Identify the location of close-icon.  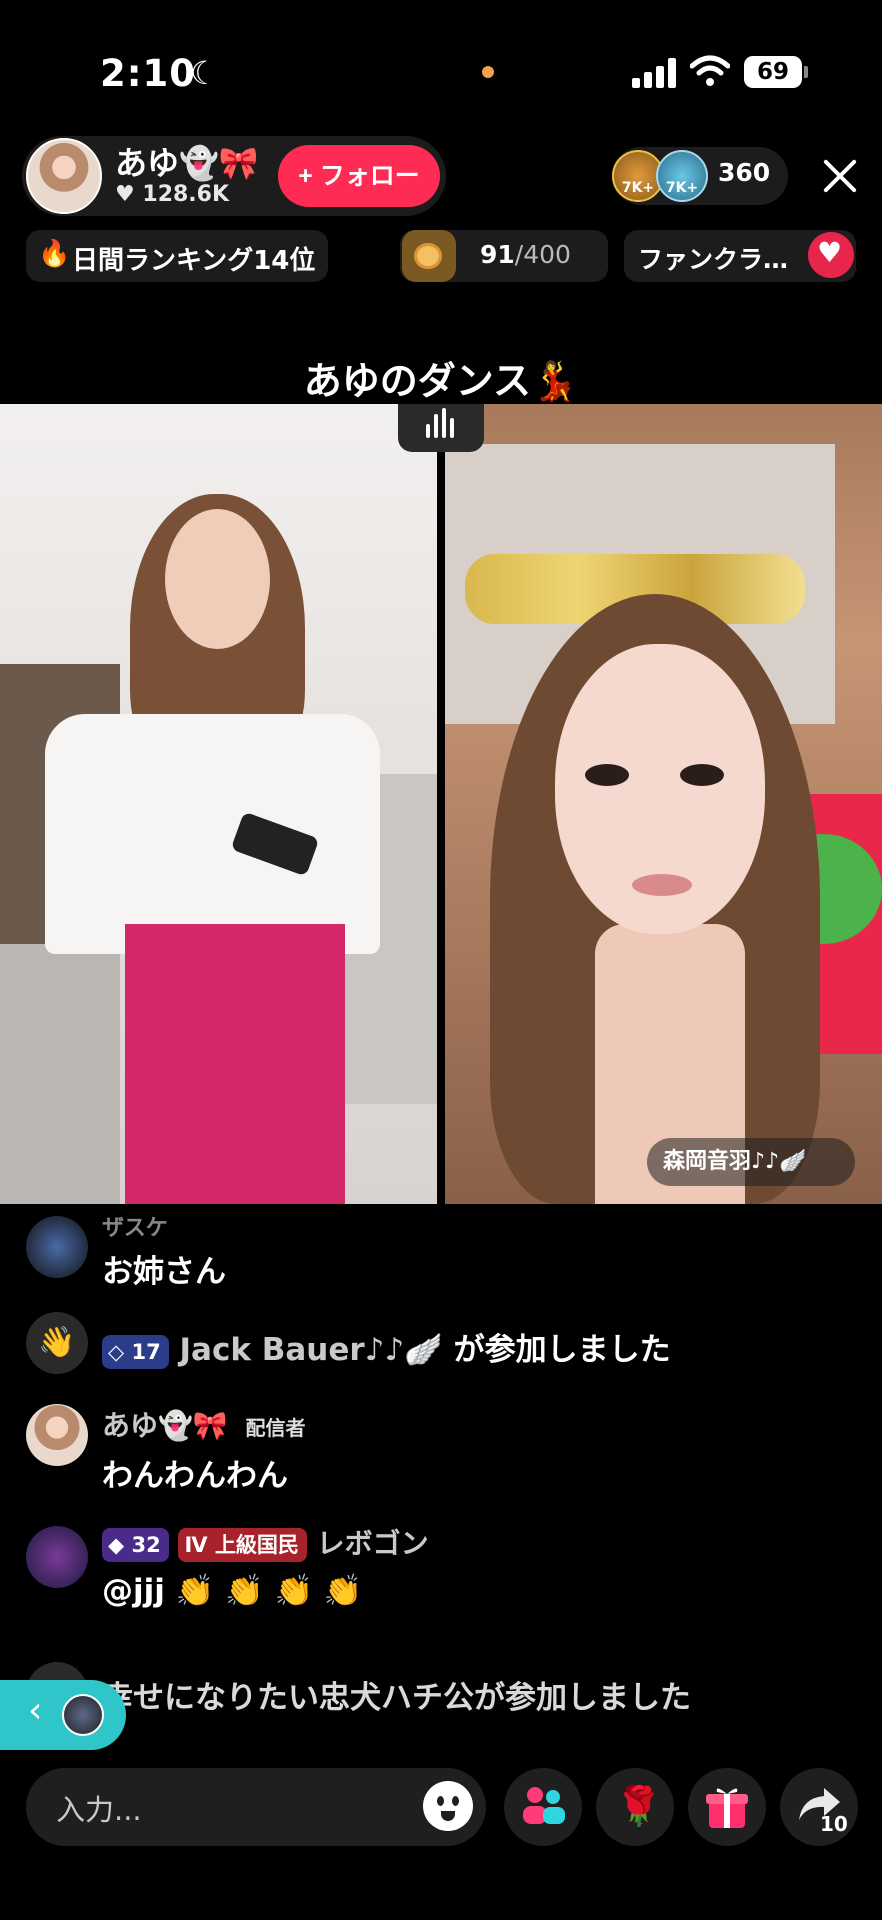
(840, 176).